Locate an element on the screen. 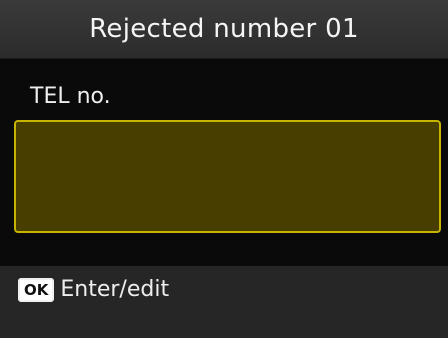 The width and height of the screenshot is (448, 338). ok-action-label: Enter/edit is located at coordinates (115, 289).